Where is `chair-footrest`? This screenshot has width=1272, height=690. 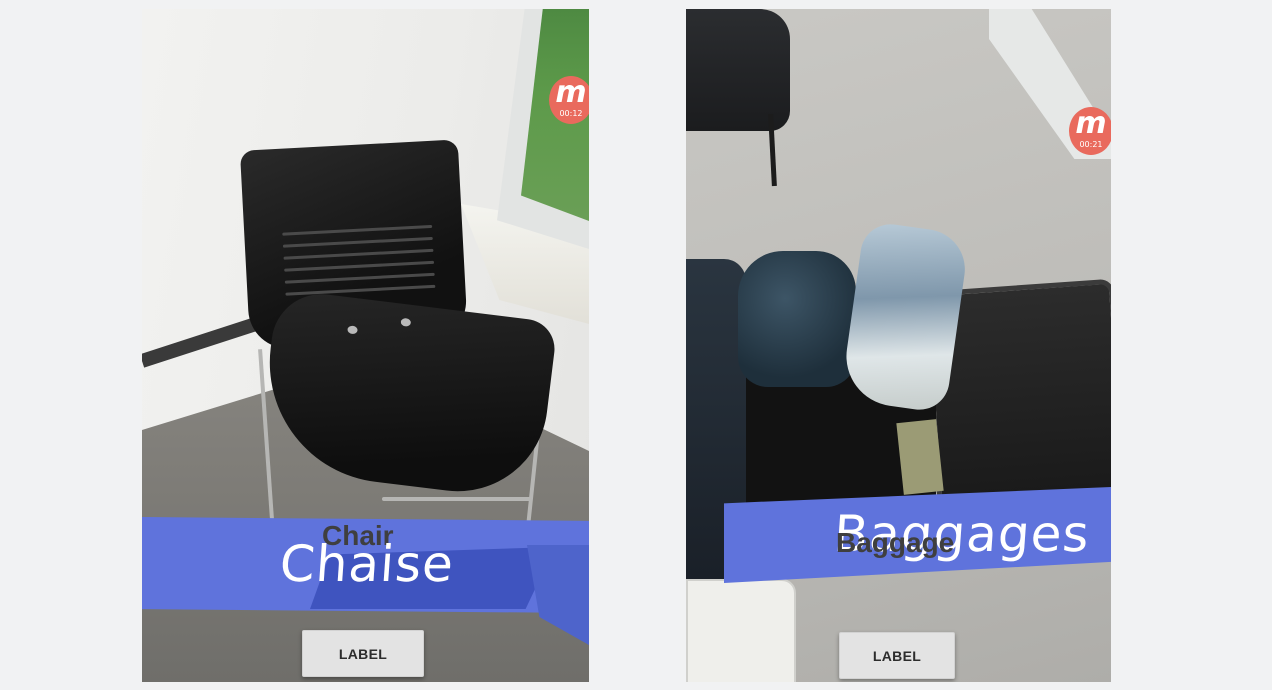 chair-footrest is located at coordinates (457, 499).